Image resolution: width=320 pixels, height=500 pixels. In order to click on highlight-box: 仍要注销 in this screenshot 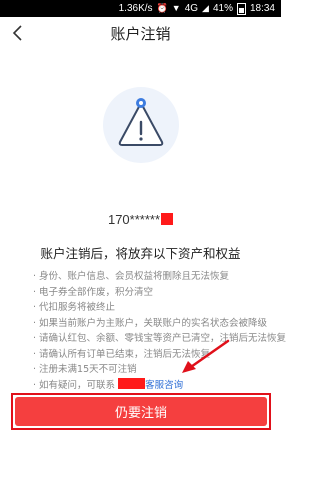, I will do `click(141, 411)`.